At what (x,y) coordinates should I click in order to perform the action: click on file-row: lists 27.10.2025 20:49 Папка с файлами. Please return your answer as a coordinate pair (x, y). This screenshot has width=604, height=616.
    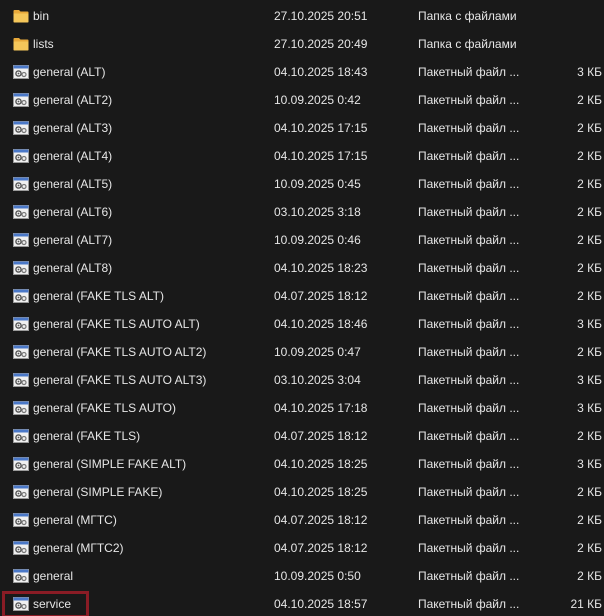
    Looking at the image, I should click on (302, 44).